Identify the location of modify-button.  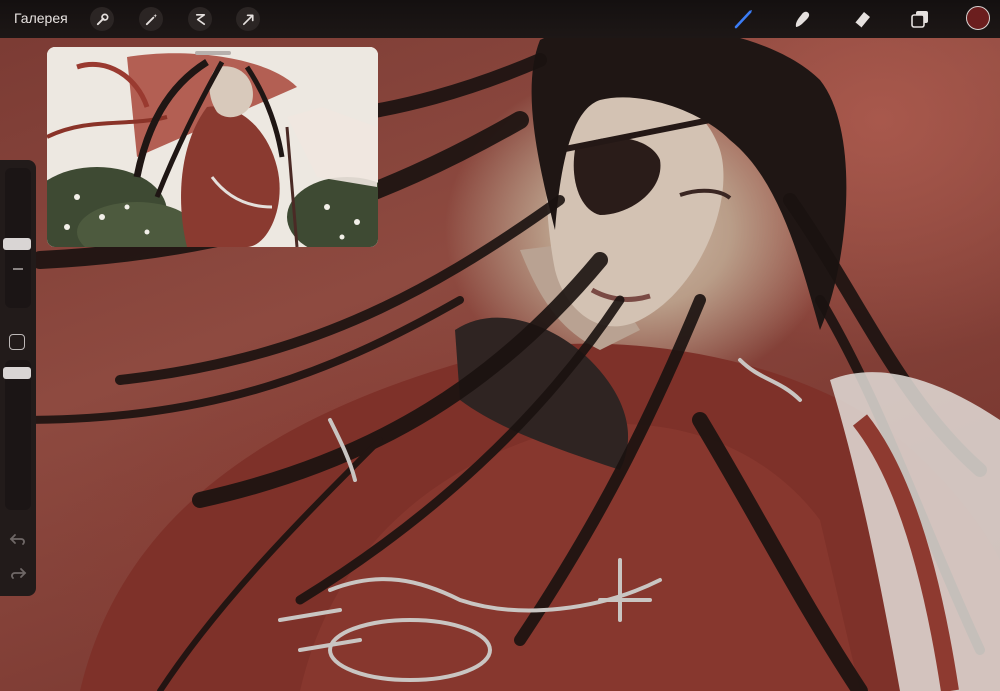
(17, 342).